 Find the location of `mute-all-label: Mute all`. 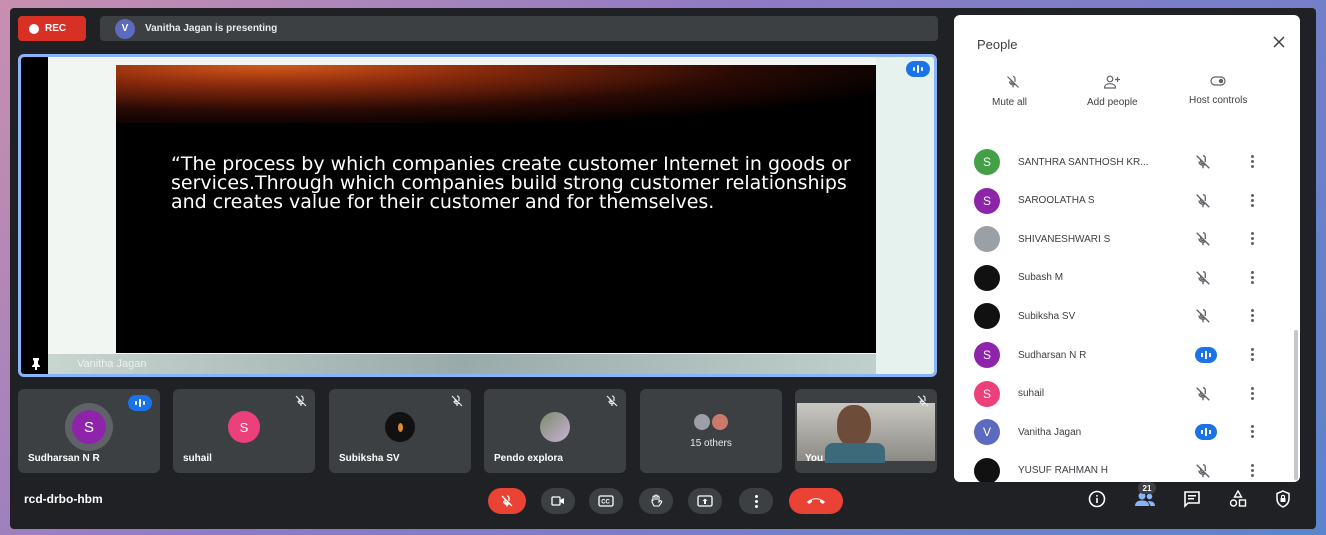

mute-all-label: Mute all is located at coordinates (1010, 102).